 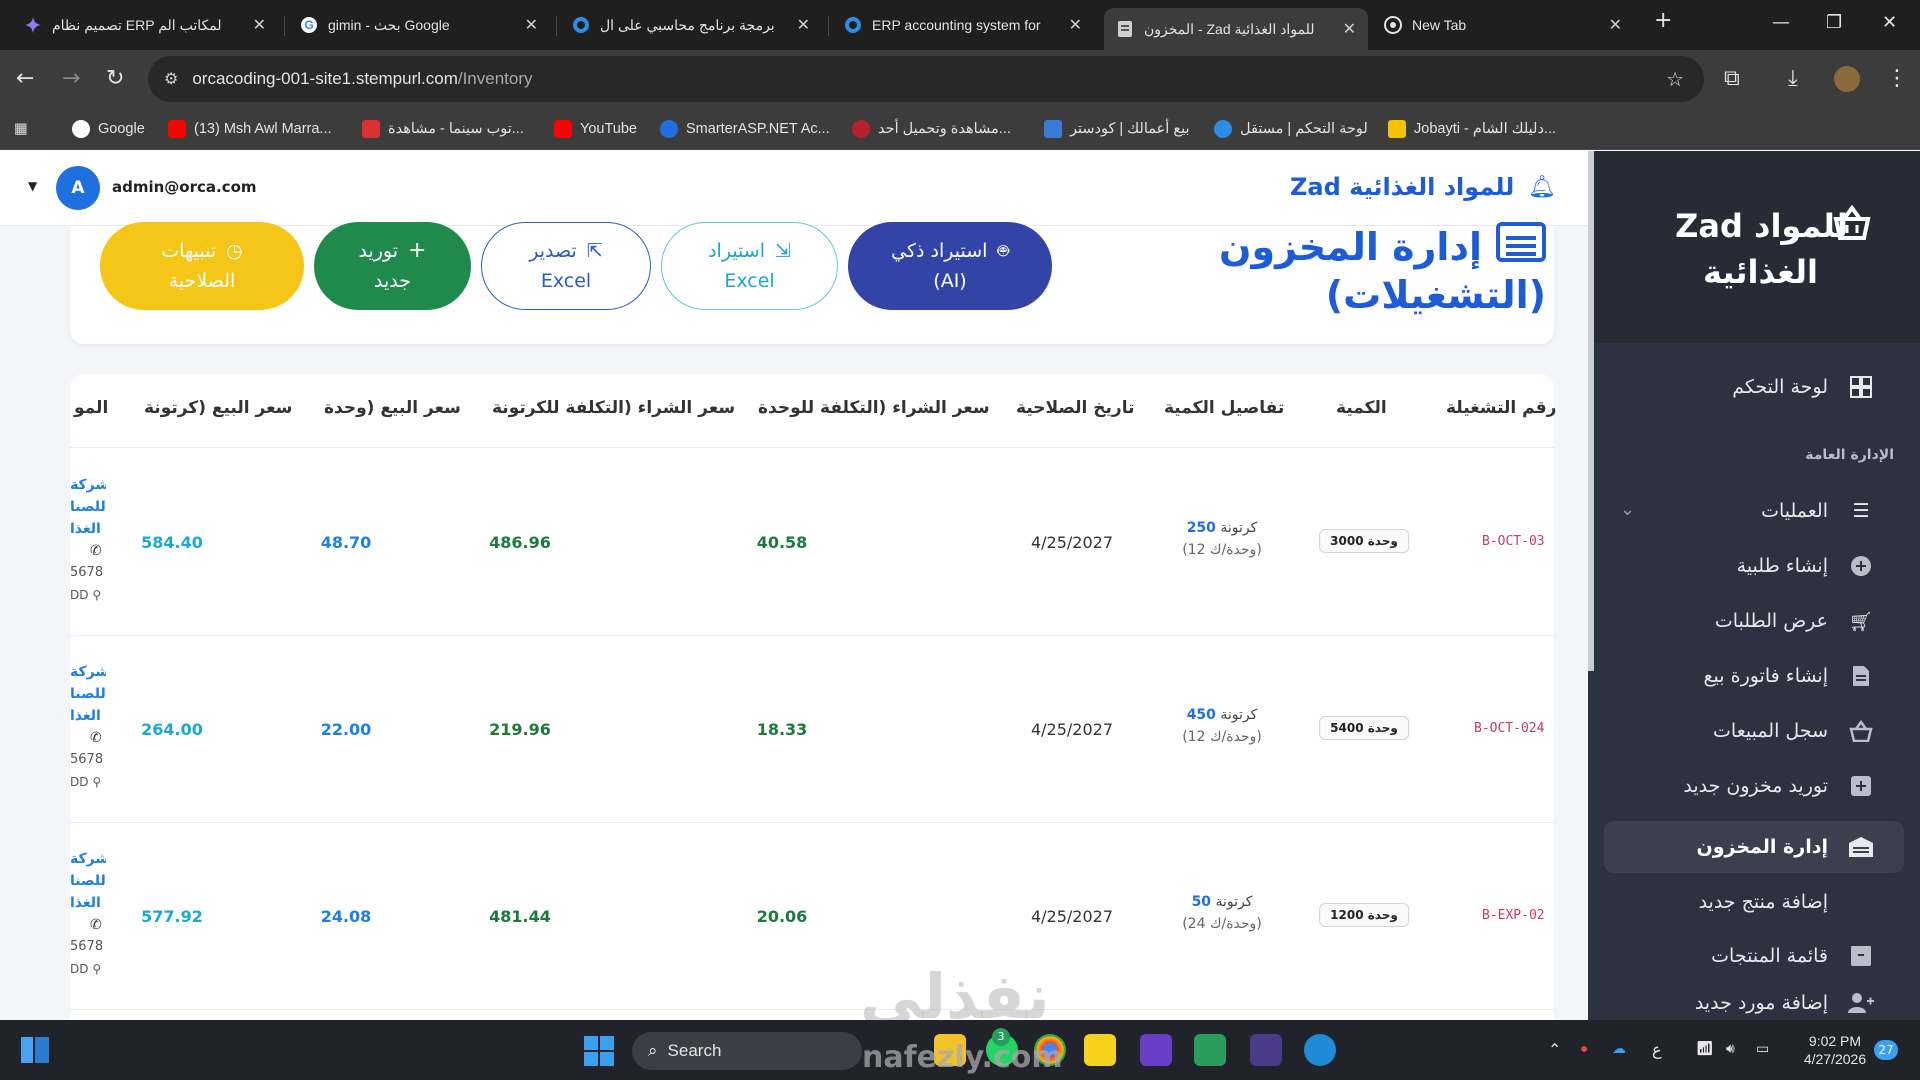 What do you see at coordinates (520, 729) in the screenshot?
I see `cost-per-carton: 219.96` at bounding box center [520, 729].